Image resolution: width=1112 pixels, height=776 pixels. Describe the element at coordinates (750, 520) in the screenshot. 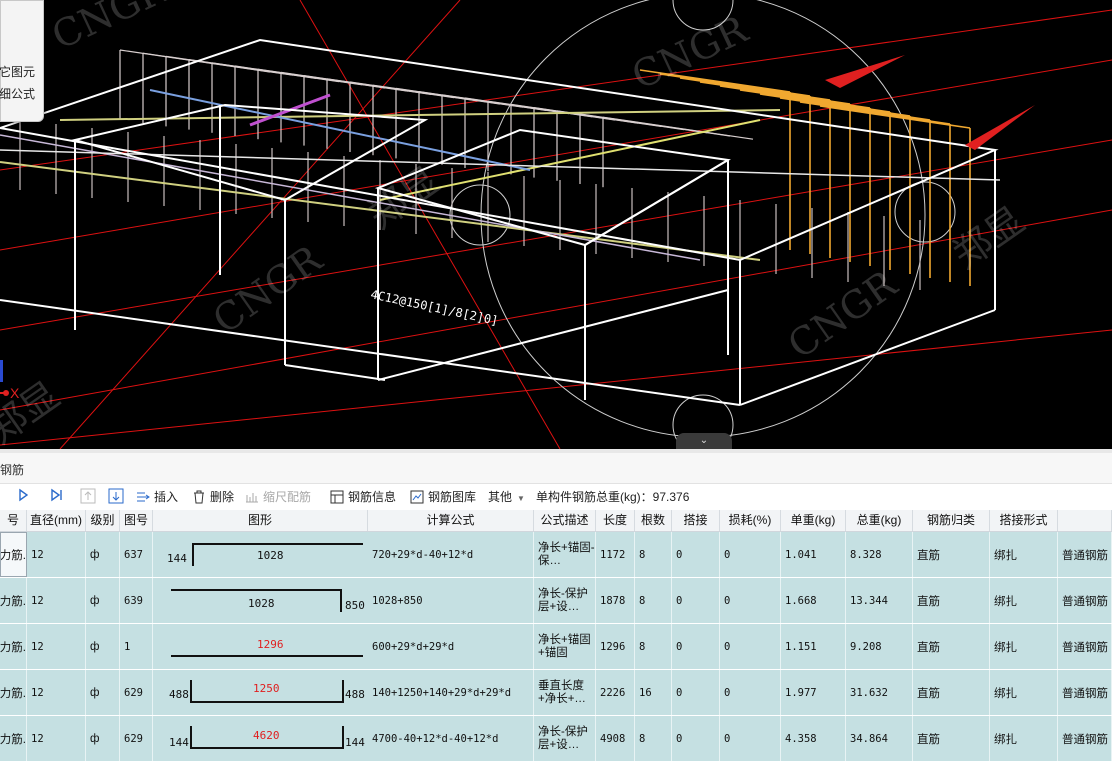

I see `column-header: 损耗(%)` at that location.